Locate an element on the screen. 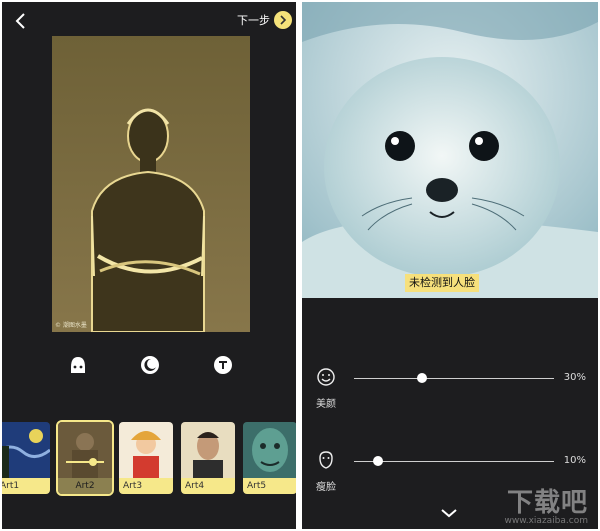 This screenshot has width=600, height=531. beauty-value: 30% is located at coordinates (574, 377).